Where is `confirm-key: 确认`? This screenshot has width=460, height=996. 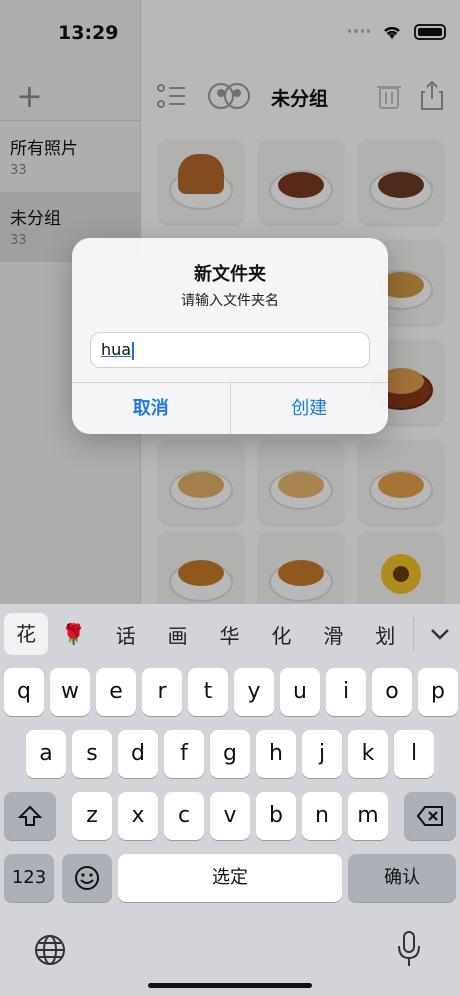
confirm-key: 确认 is located at coordinates (402, 878).